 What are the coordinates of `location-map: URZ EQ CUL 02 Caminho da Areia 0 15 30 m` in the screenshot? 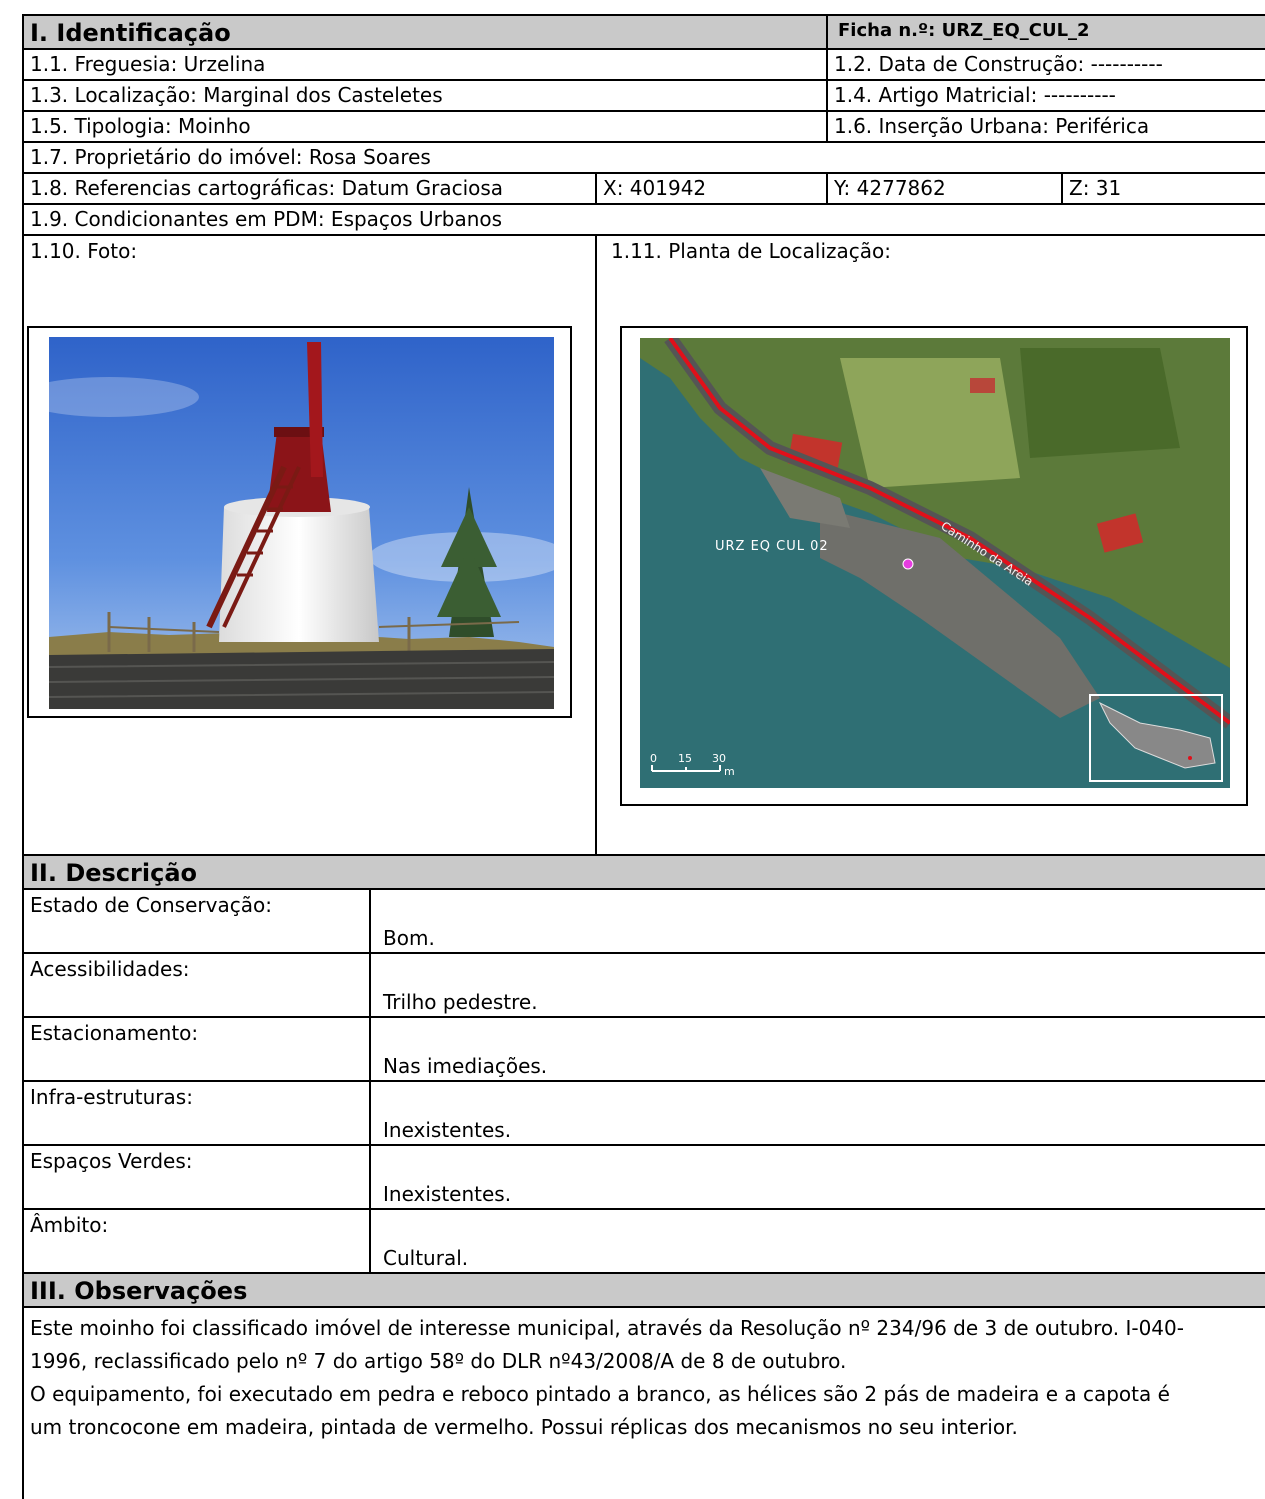 It's located at (935, 563).